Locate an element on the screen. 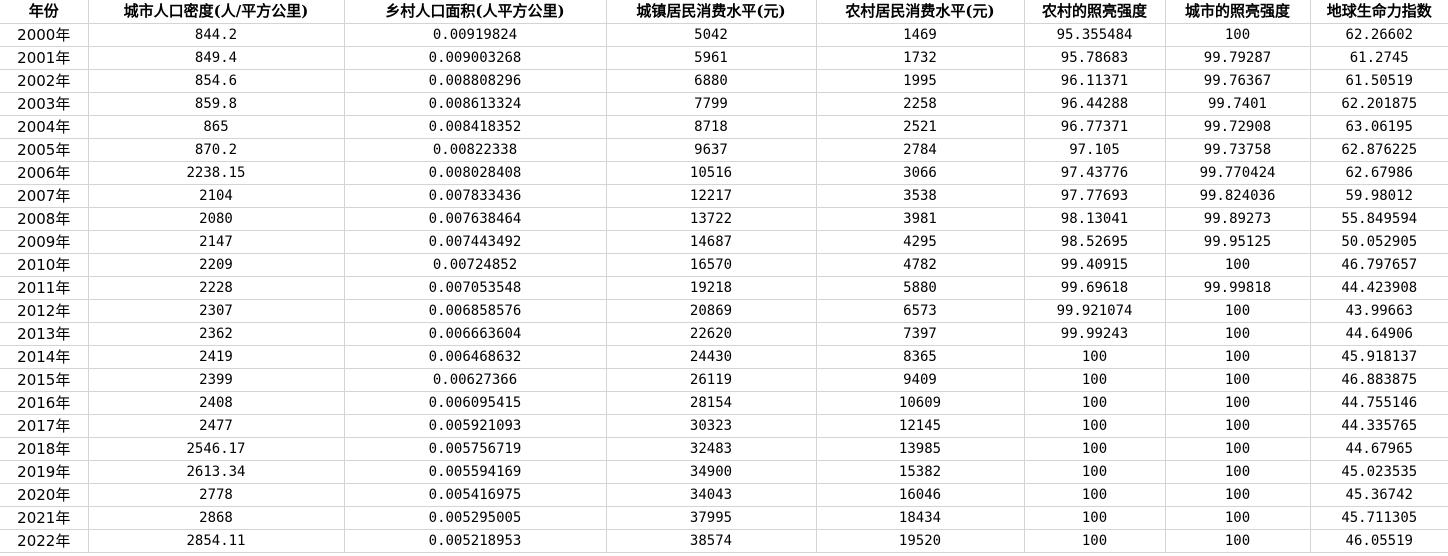 This screenshot has width=1448, height=556. cell-urban-population-density: 2238.15 is located at coordinates (216, 173).